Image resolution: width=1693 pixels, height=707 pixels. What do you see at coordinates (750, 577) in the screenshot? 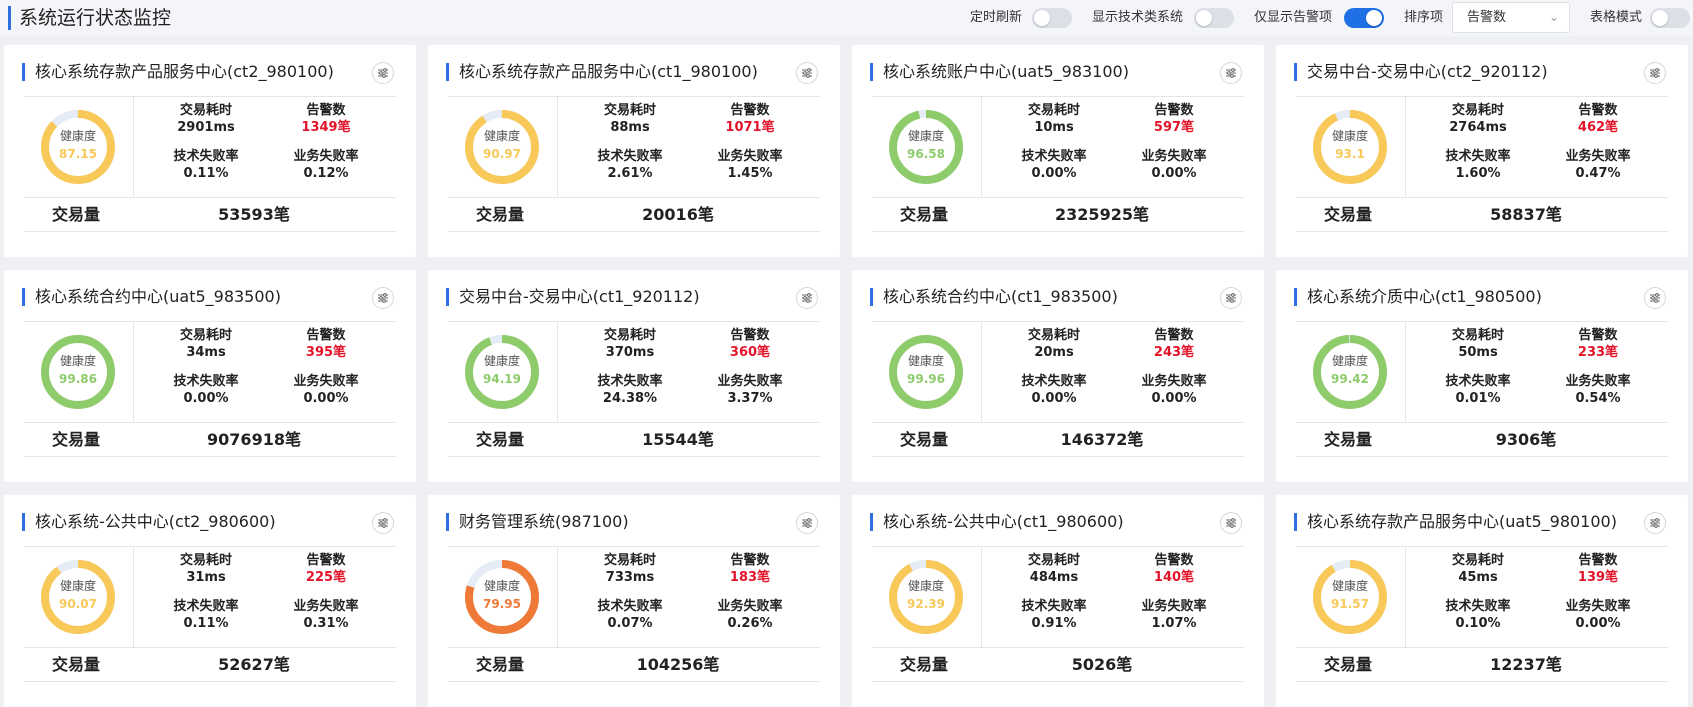
I see `alerts-value: 183笔` at bounding box center [750, 577].